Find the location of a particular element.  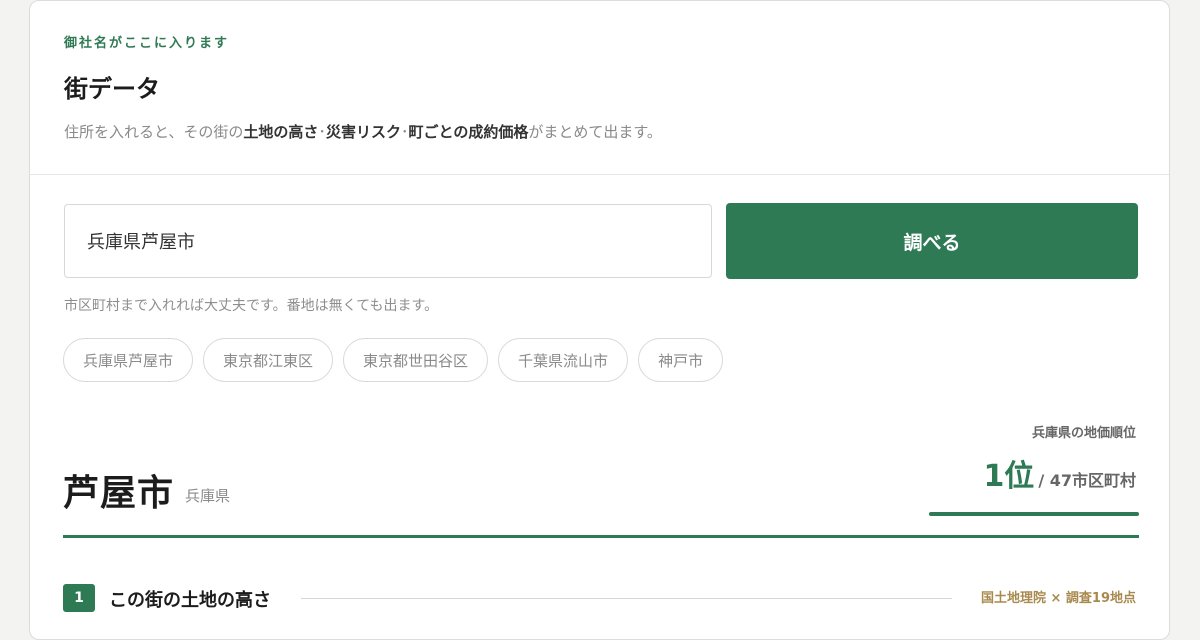

rank-number: 1位 is located at coordinates (1009, 476).